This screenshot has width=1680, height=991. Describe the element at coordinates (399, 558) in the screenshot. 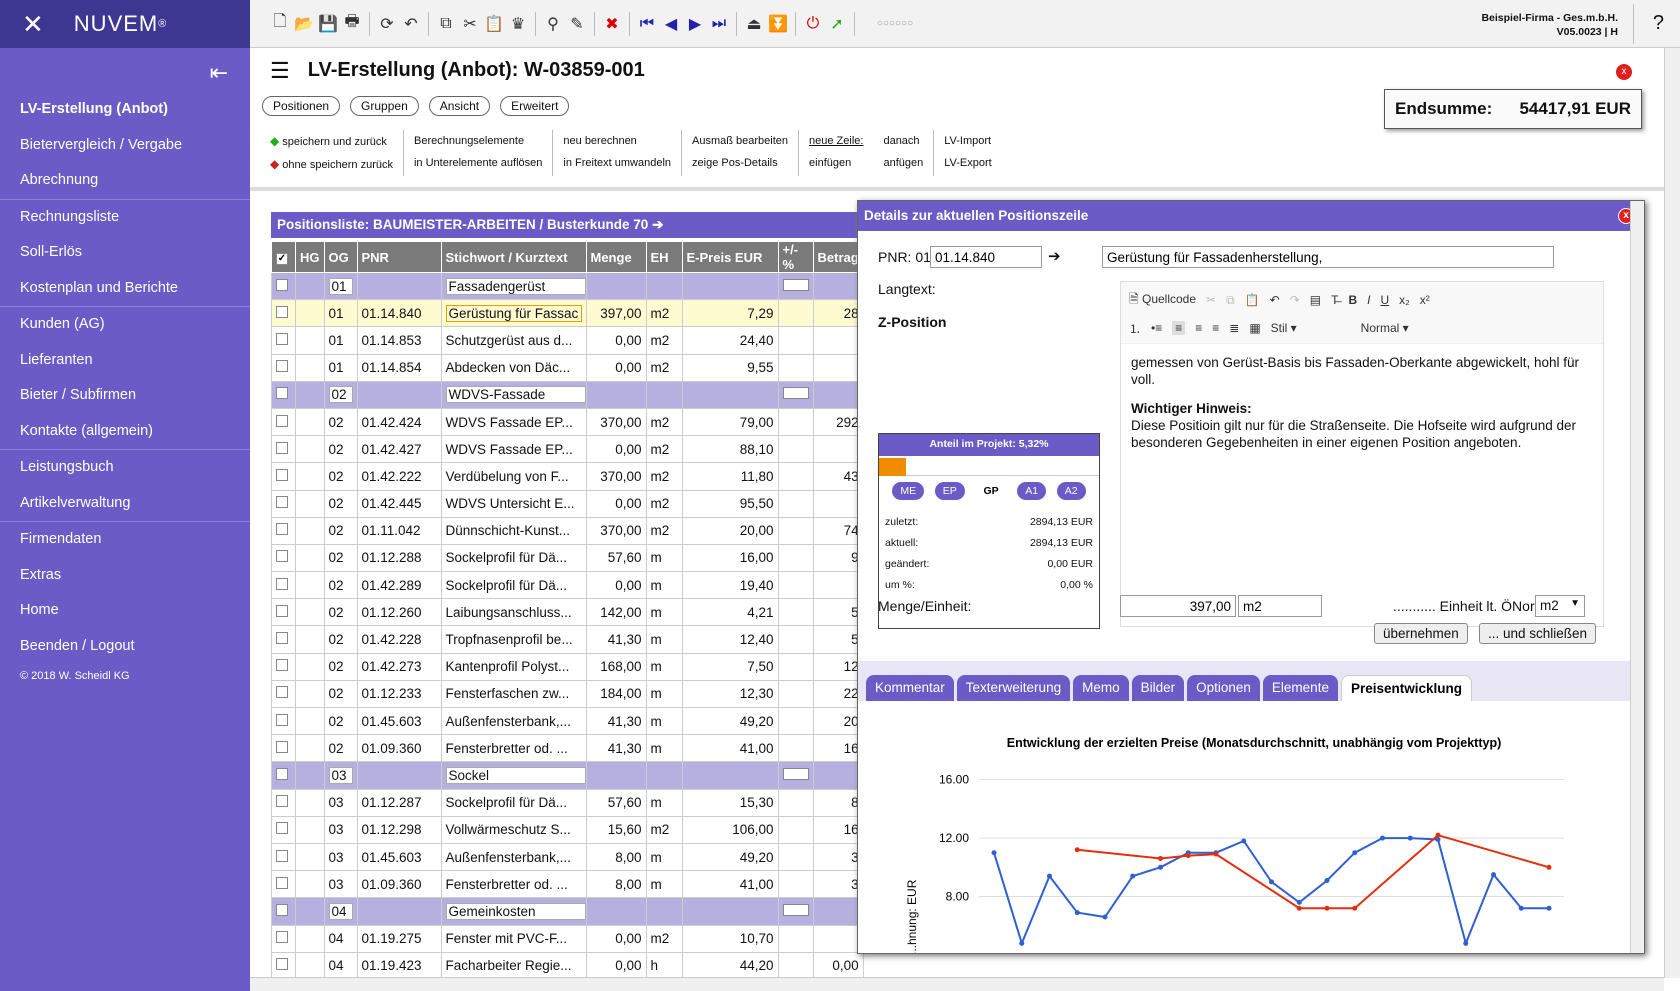

I see `pnr-cell: 01.12.288` at that location.